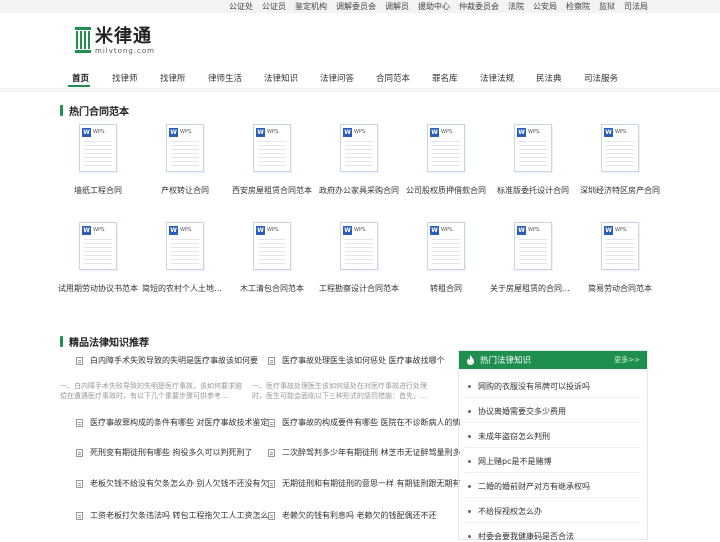  Describe the element at coordinates (98, 190) in the screenshot. I see `contract-title: 墙纸工程合同` at that location.